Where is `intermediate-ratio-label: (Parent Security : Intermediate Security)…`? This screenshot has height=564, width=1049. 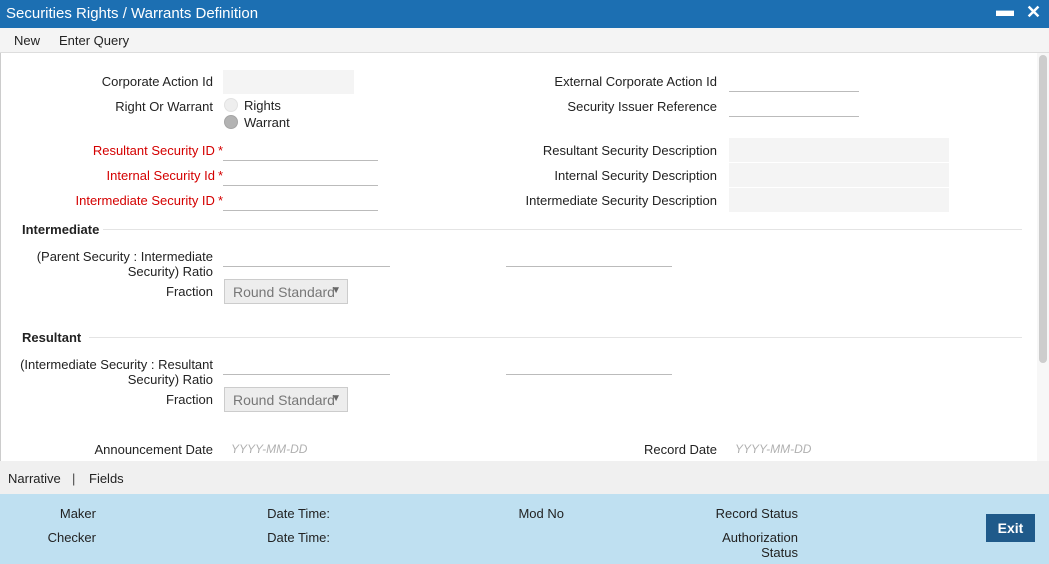
intermediate-ratio-label: (Parent Security : Intermediate Security)… is located at coordinates (112, 264).